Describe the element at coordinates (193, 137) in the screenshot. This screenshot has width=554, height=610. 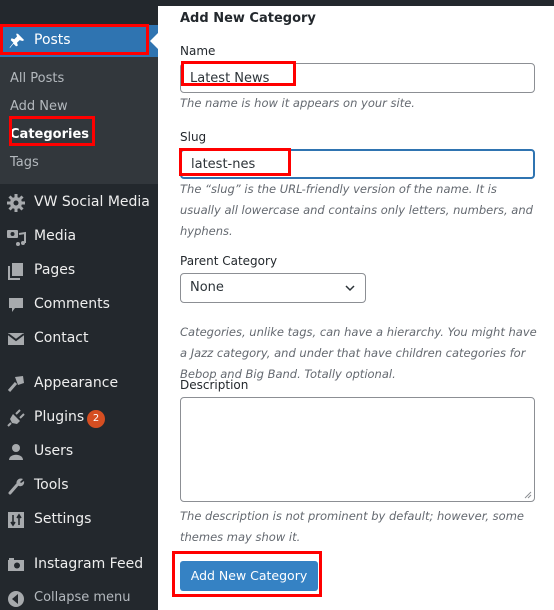
I see `slug-label: Slug` at that location.